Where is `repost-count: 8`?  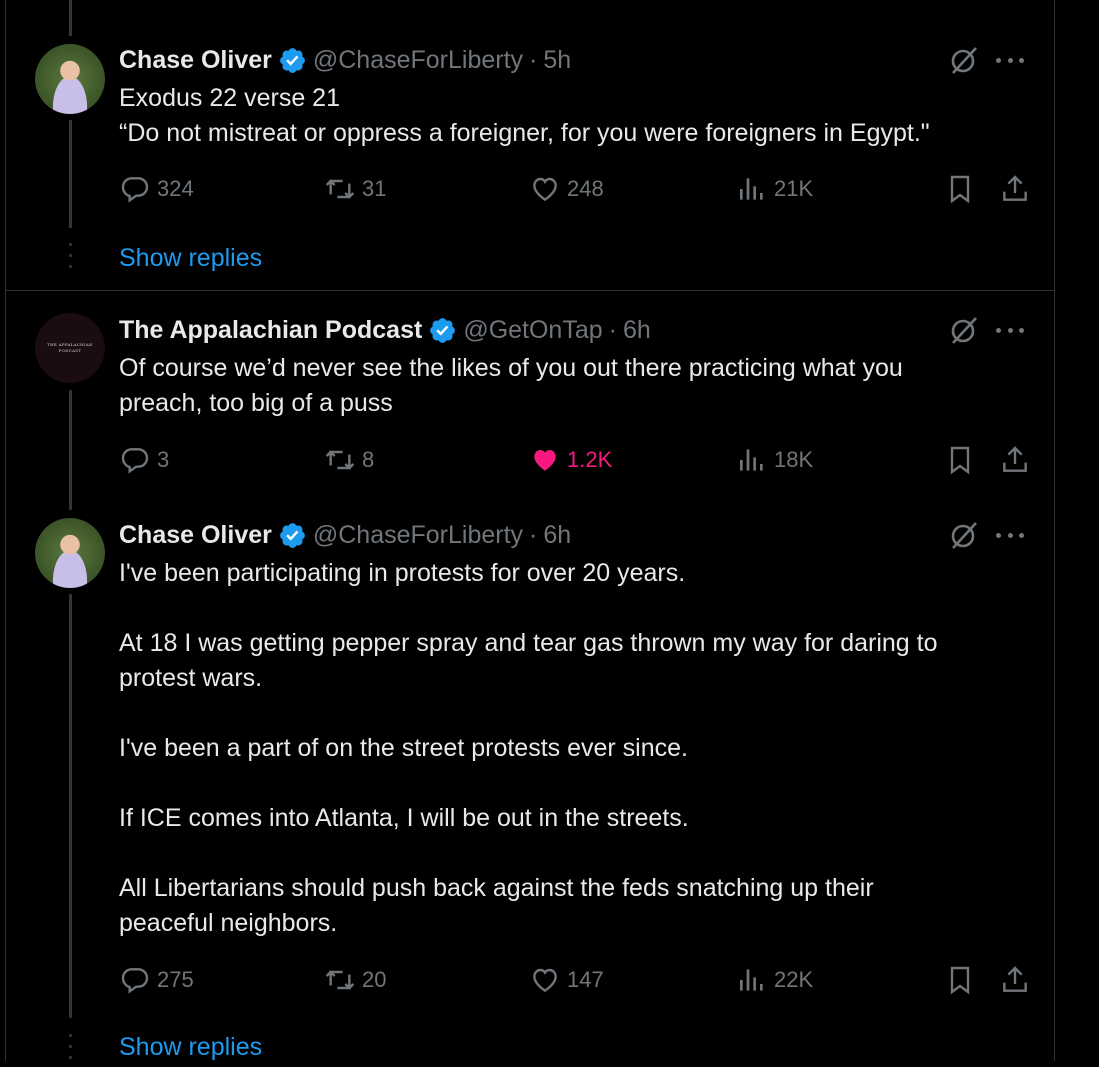
repost-count: 8 is located at coordinates (368, 459).